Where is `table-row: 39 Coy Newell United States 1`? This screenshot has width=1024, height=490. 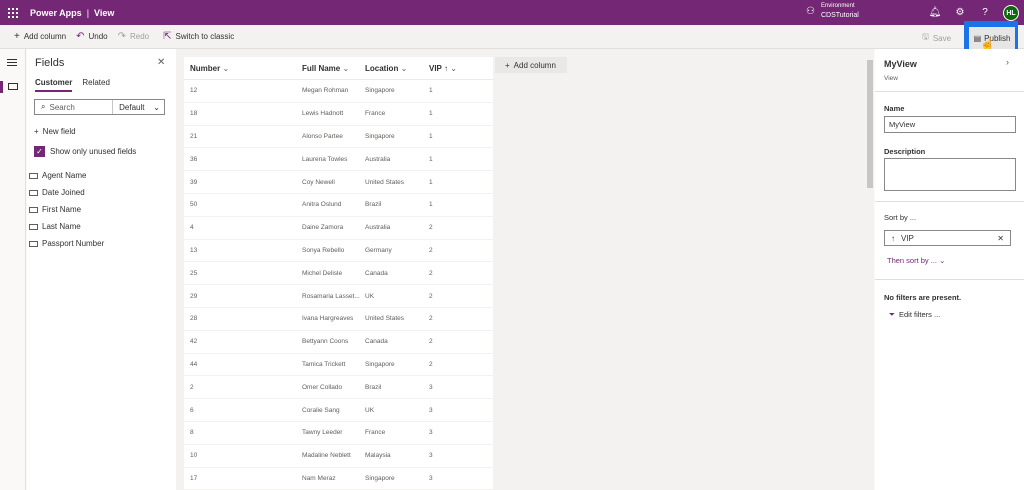
table-row: 39 Coy Newell United States 1 is located at coordinates (338, 182).